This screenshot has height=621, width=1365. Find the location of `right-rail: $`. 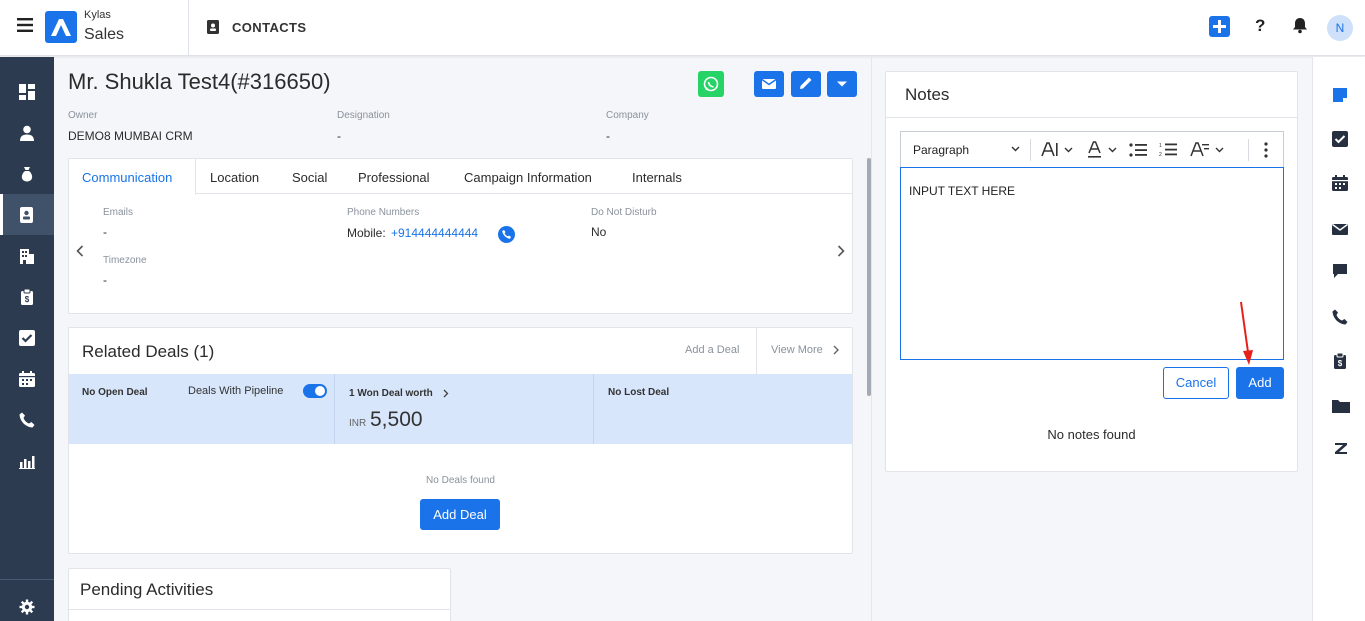

right-rail: $ is located at coordinates (1338, 339).